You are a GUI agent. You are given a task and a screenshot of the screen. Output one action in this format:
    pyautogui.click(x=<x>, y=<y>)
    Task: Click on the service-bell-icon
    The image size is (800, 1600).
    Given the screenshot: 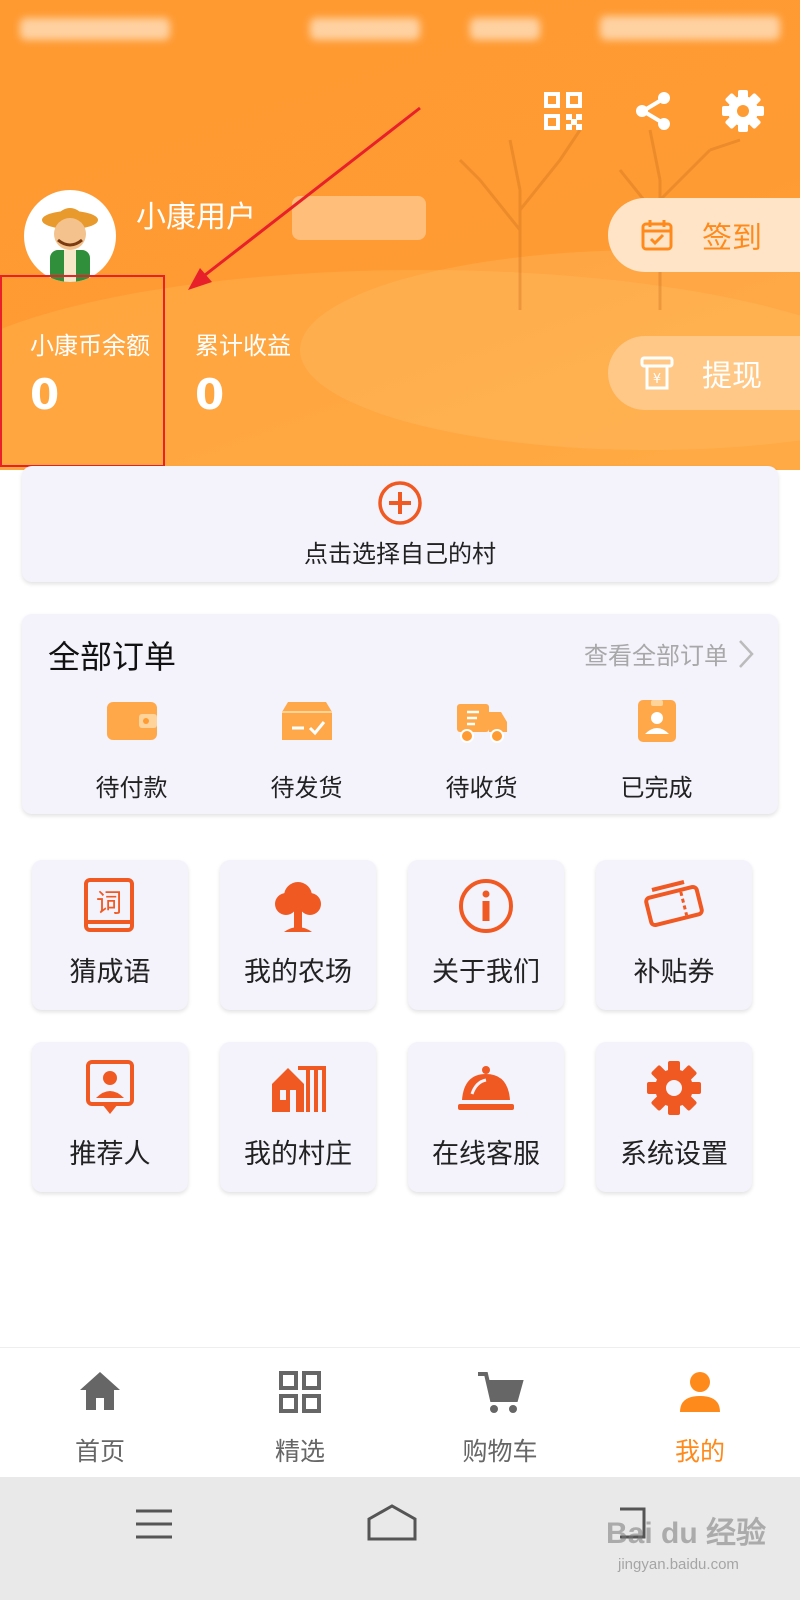 What is the action you would take?
    pyautogui.click(x=486, y=1088)
    